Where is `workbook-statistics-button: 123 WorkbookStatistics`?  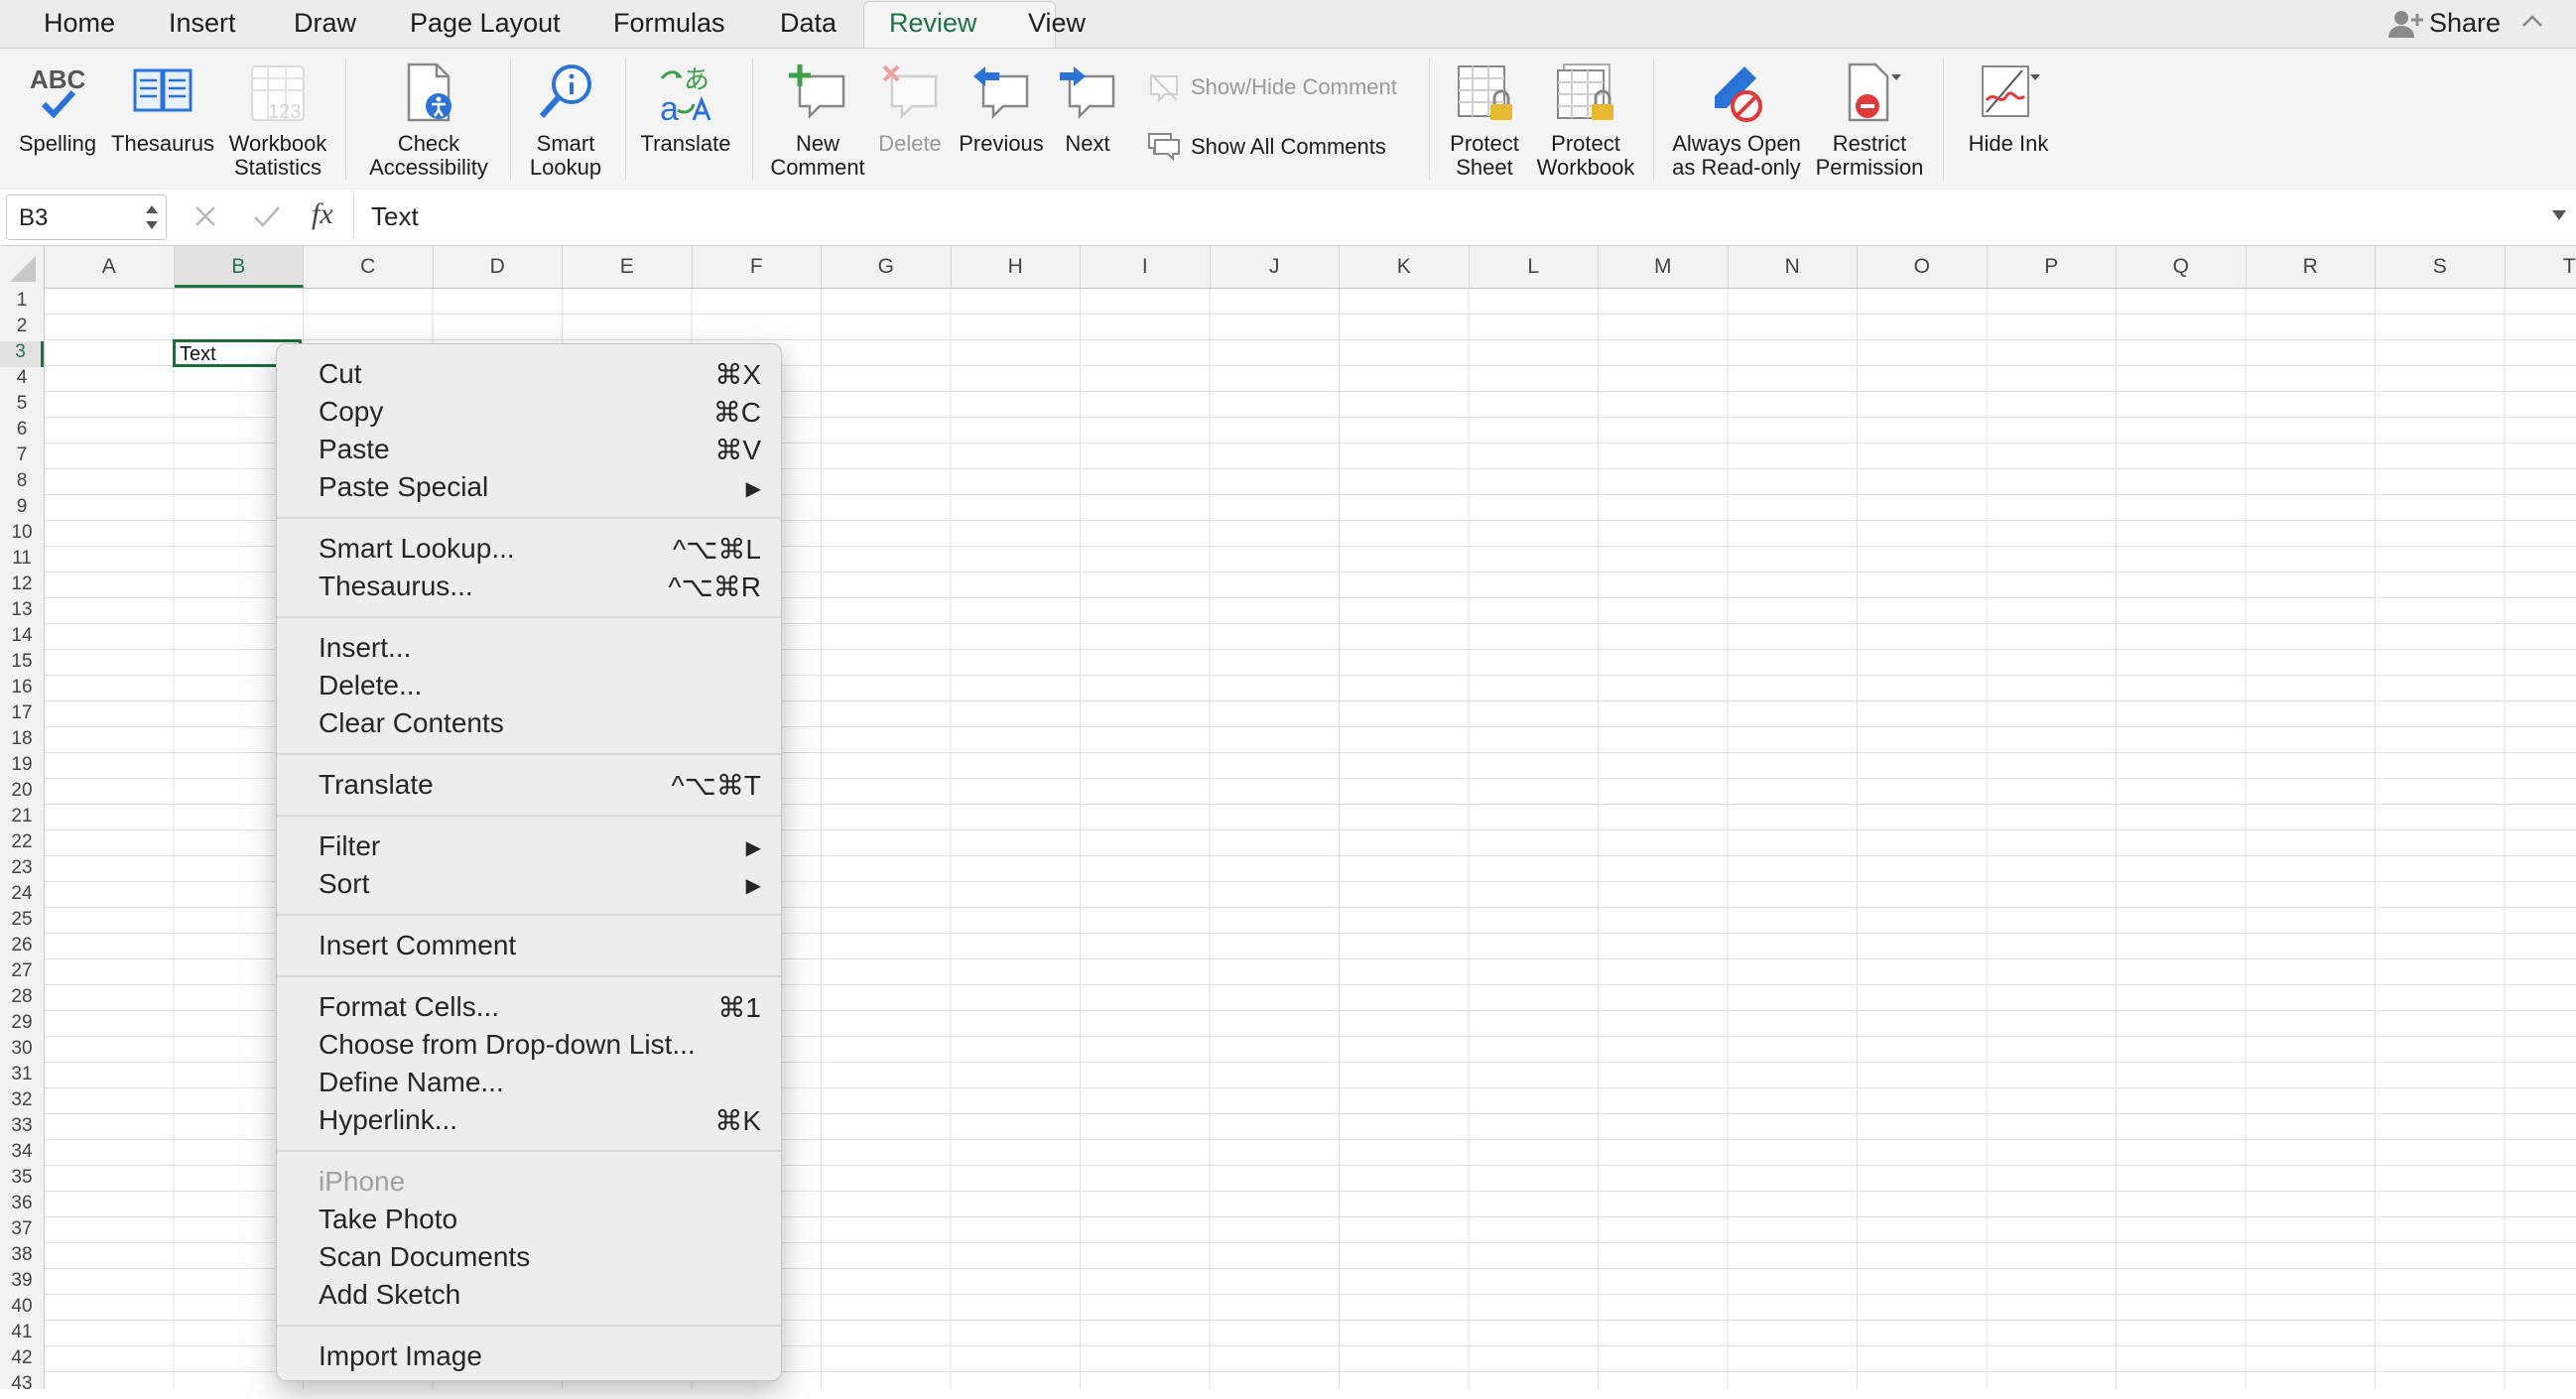
workbook-statistics-button: 123 WorkbookStatistics is located at coordinates (278, 120).